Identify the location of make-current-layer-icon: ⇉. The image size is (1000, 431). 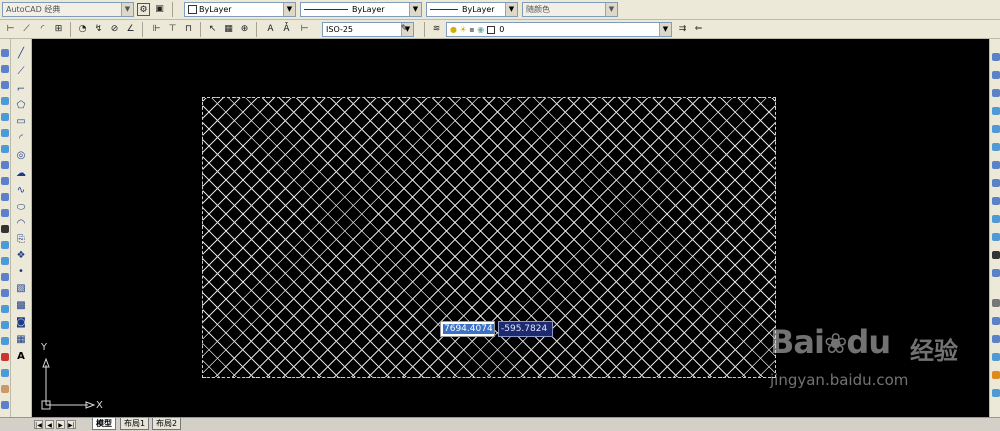
(682, 29).